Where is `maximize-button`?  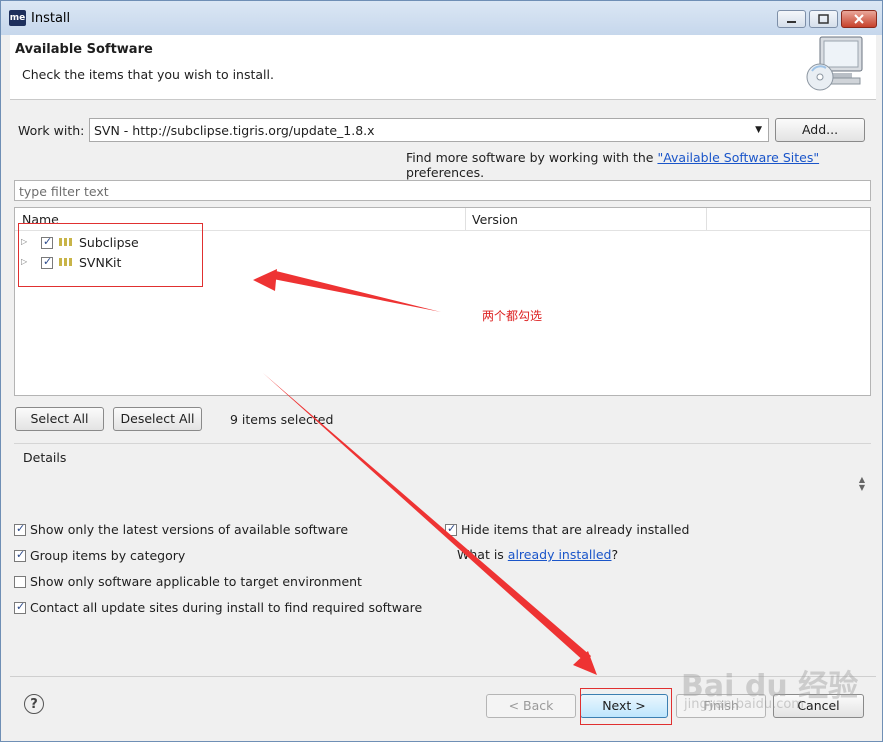
maximize-button is located at coordinates (823, 19).